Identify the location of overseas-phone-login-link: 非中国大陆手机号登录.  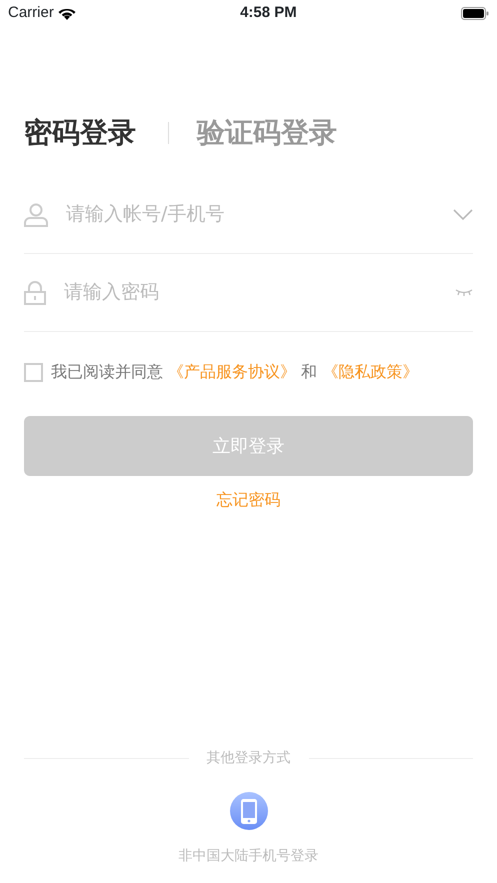
(248, 856).